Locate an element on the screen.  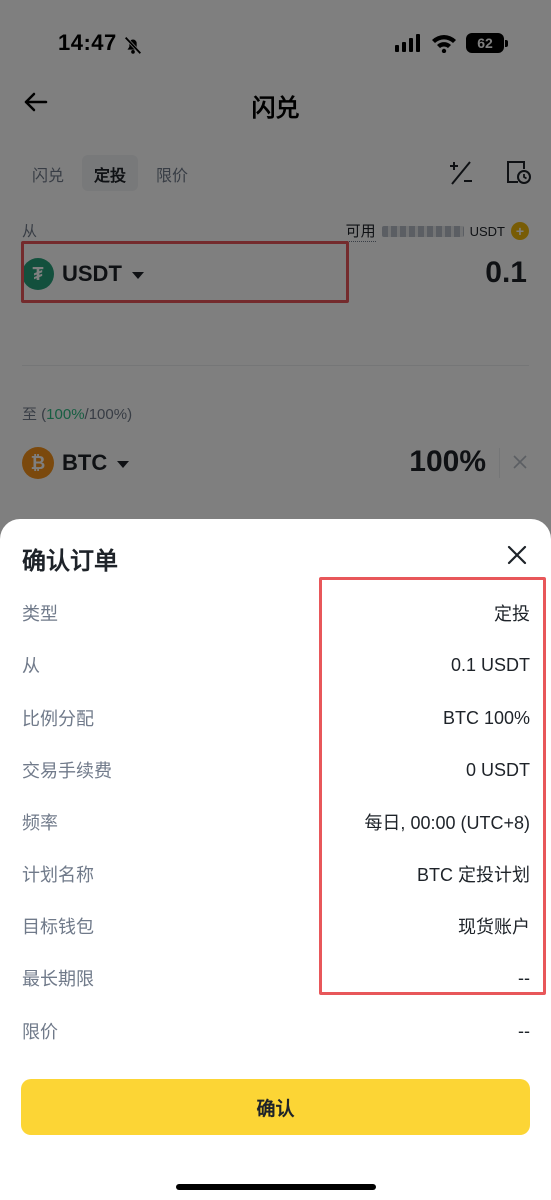
detail-row-limit-price: 限价 -- is located at coordinates (276, 1031).